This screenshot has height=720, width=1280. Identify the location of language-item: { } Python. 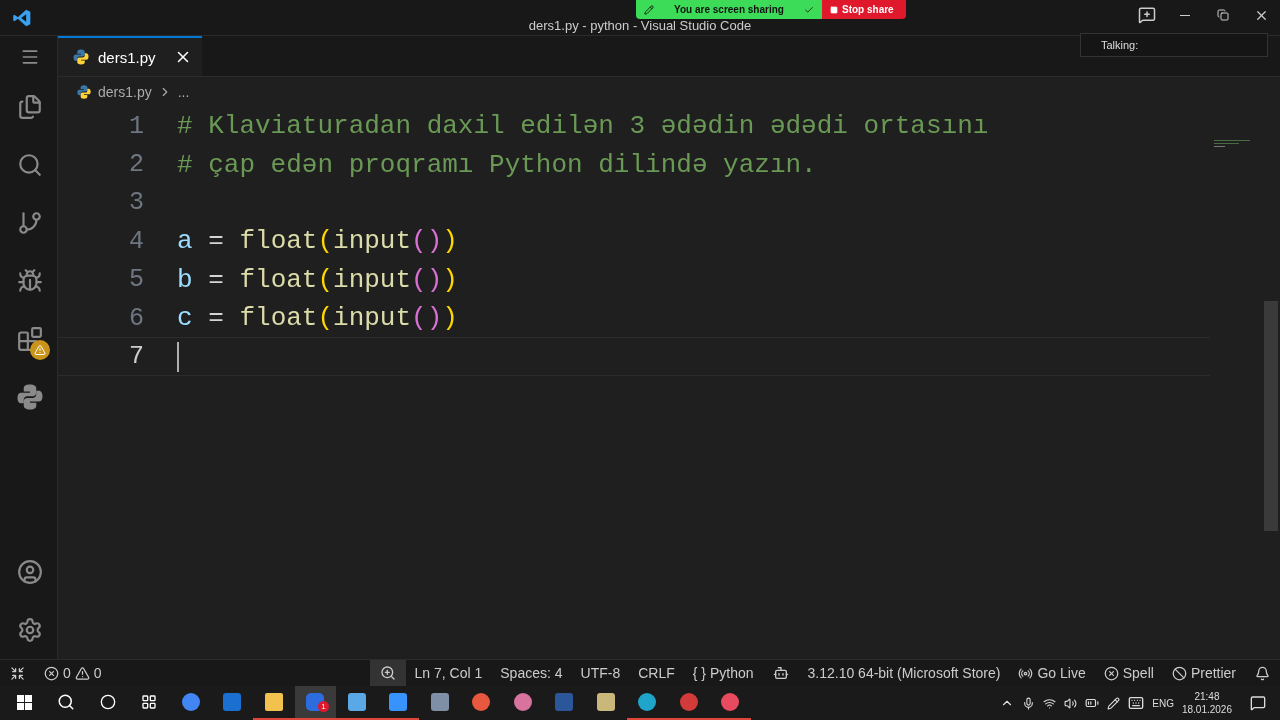
(723, 673).